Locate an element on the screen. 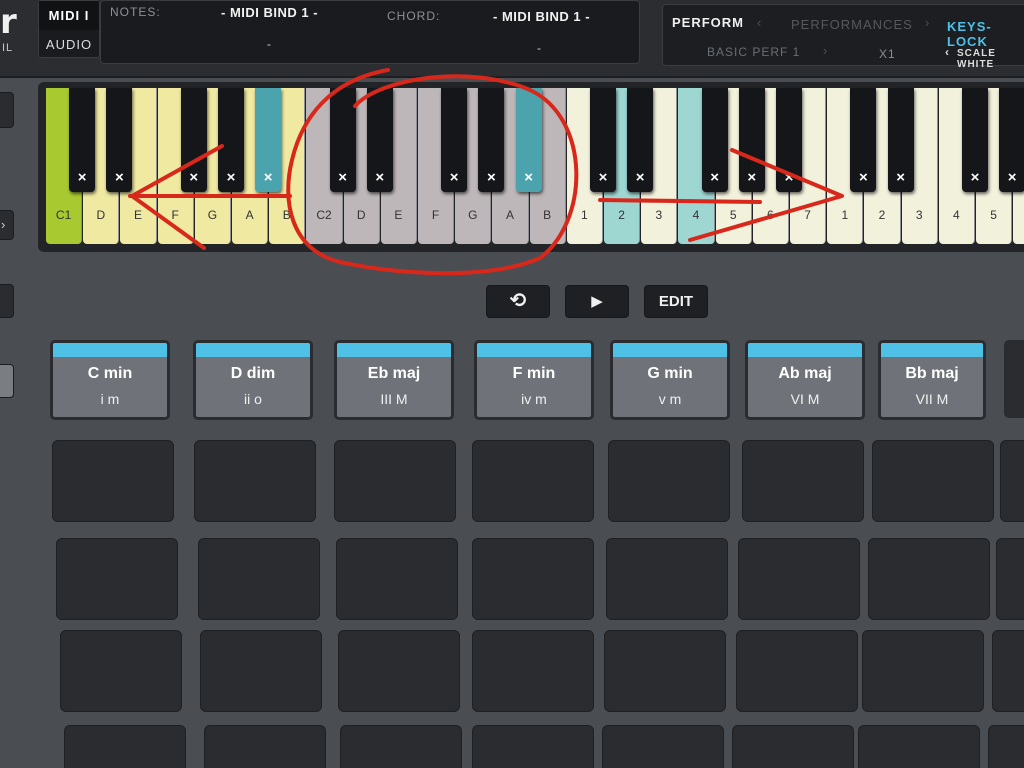  white-key-label: 5 is located at coordinates (733, 215).